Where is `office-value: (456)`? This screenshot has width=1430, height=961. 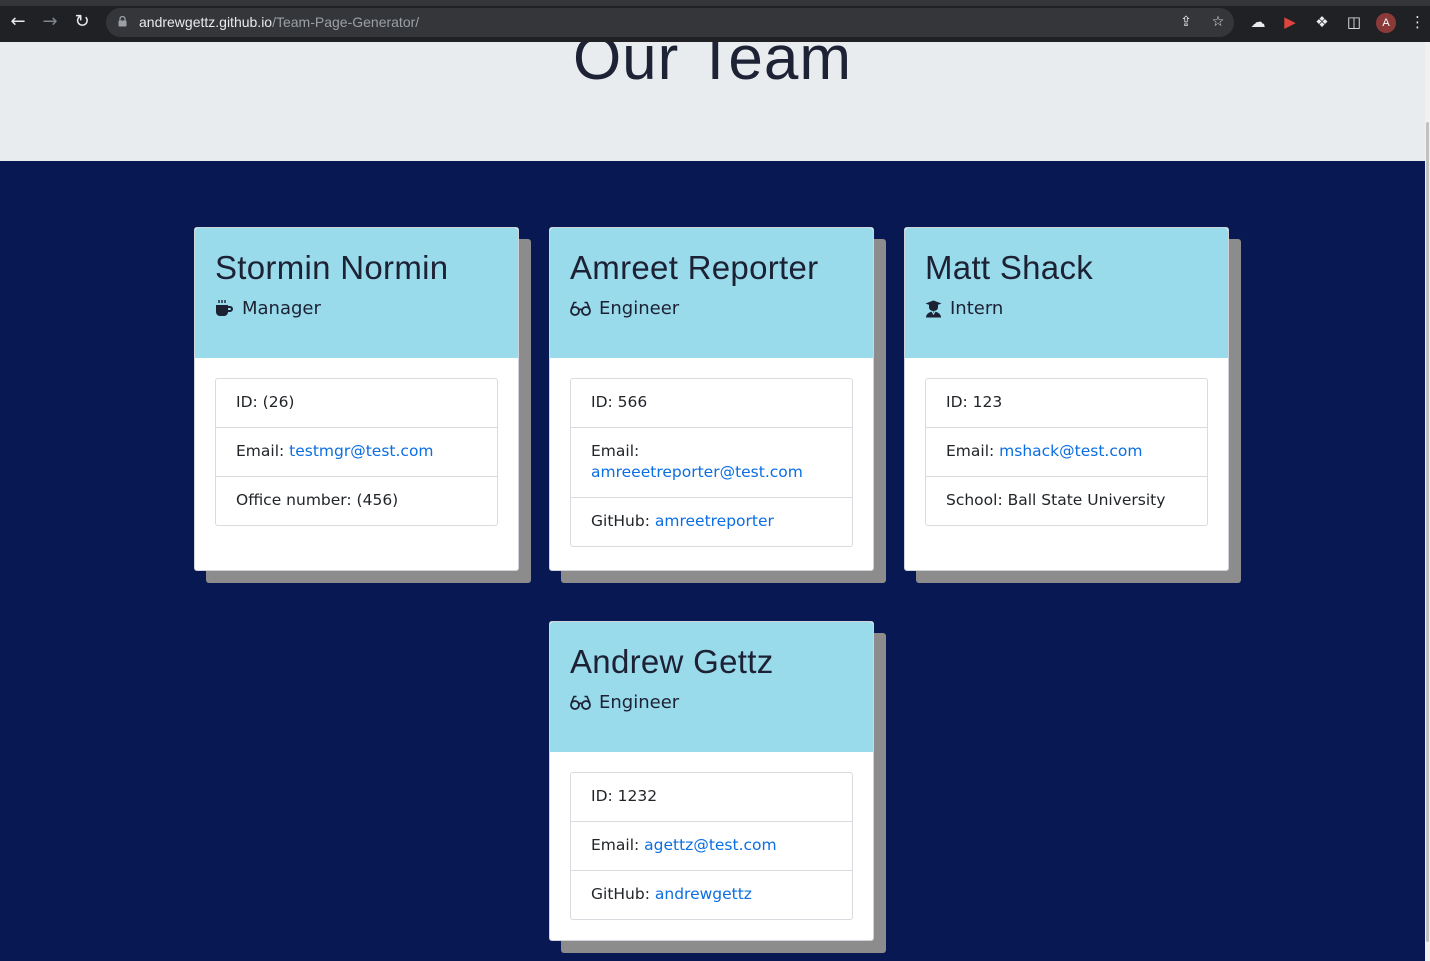
office-value: (456) is located at coordinates (377, 500).